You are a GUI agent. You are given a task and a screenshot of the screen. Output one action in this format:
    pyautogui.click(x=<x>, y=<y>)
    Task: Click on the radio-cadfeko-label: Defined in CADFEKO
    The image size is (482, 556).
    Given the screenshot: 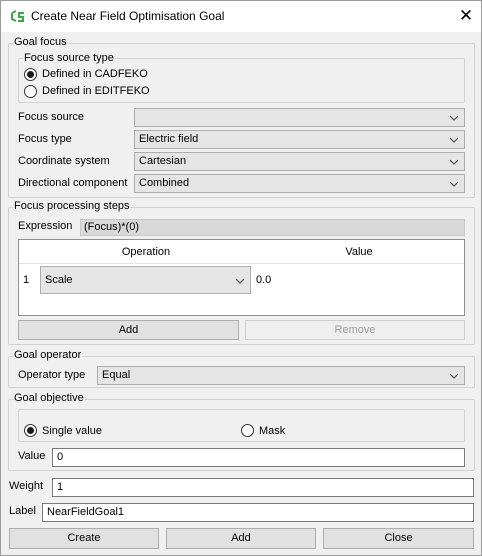 What is the action you would take?
    pyautogui.click(x=95, y=74)
    